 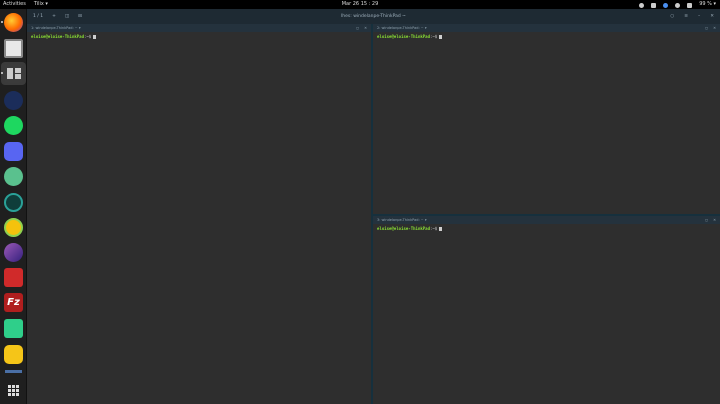 What do you see at coordinates (56, 28) in the screenshot?
I see `pane-title: 1: windelanpe-ThinkPad: ~ ▾` at bounding box center [56, 28].